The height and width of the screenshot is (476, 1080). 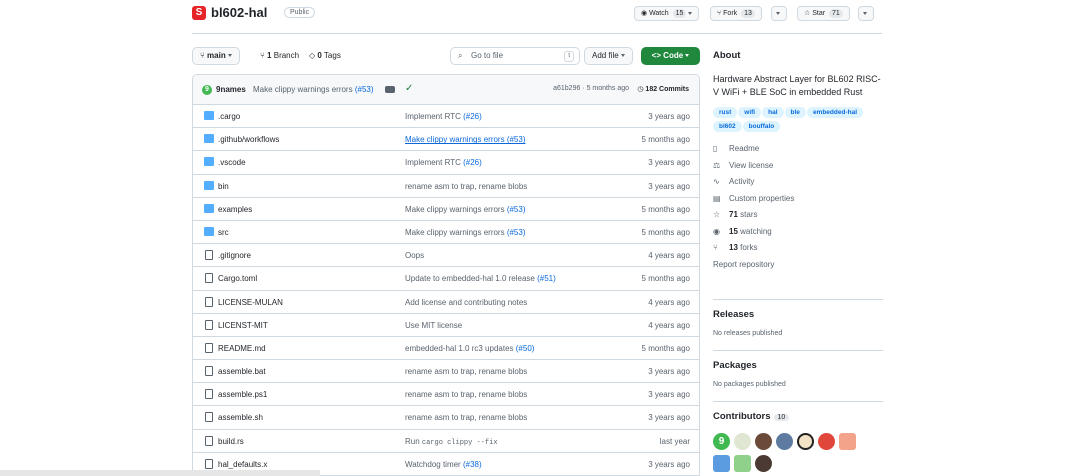 What do you see at coordinates (663, 89) in the screenshot?
I see `commits-link: ◷ 182 Commits` at bounding box center [663, 89].